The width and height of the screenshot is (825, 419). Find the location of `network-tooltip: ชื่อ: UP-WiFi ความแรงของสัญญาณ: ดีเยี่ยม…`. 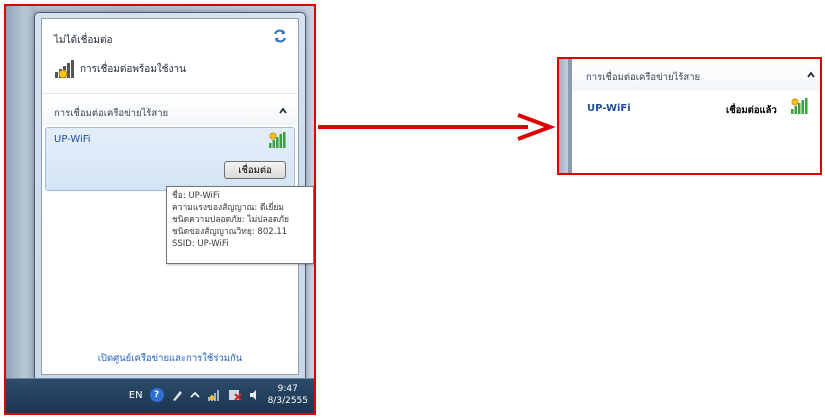

network-tooltip: ชื่อ: UP-WiFi ความแรงของสัญญาณ: ดีเยี่ยม… is located at coordinates (240, 225).